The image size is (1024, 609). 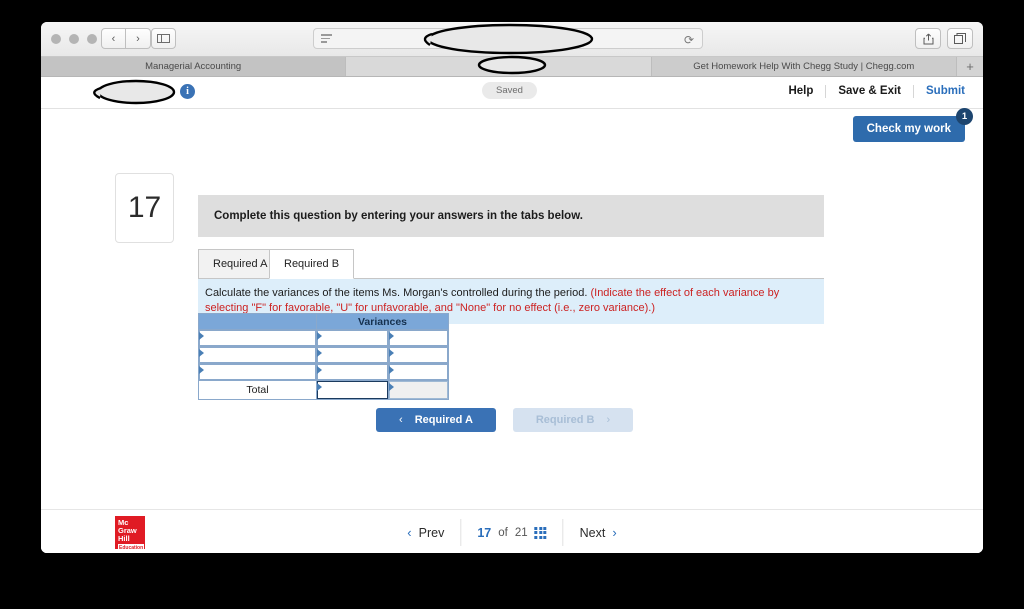 What do you see at coordinates (969, 66) in the screenshot?
I see `new-tab-button: +` at bounding box center [969, 66].